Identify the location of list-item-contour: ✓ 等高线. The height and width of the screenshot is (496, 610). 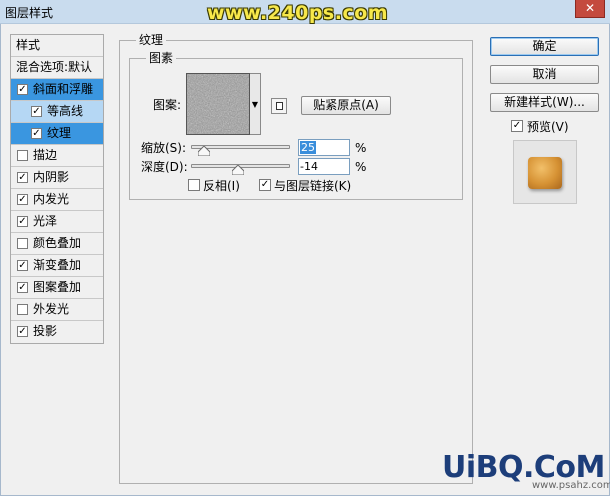
(57, 112).